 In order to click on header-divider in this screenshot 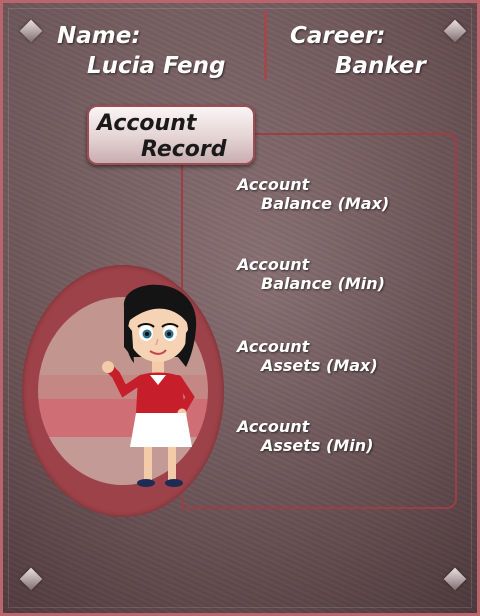, I will do `click(265, 45)`.